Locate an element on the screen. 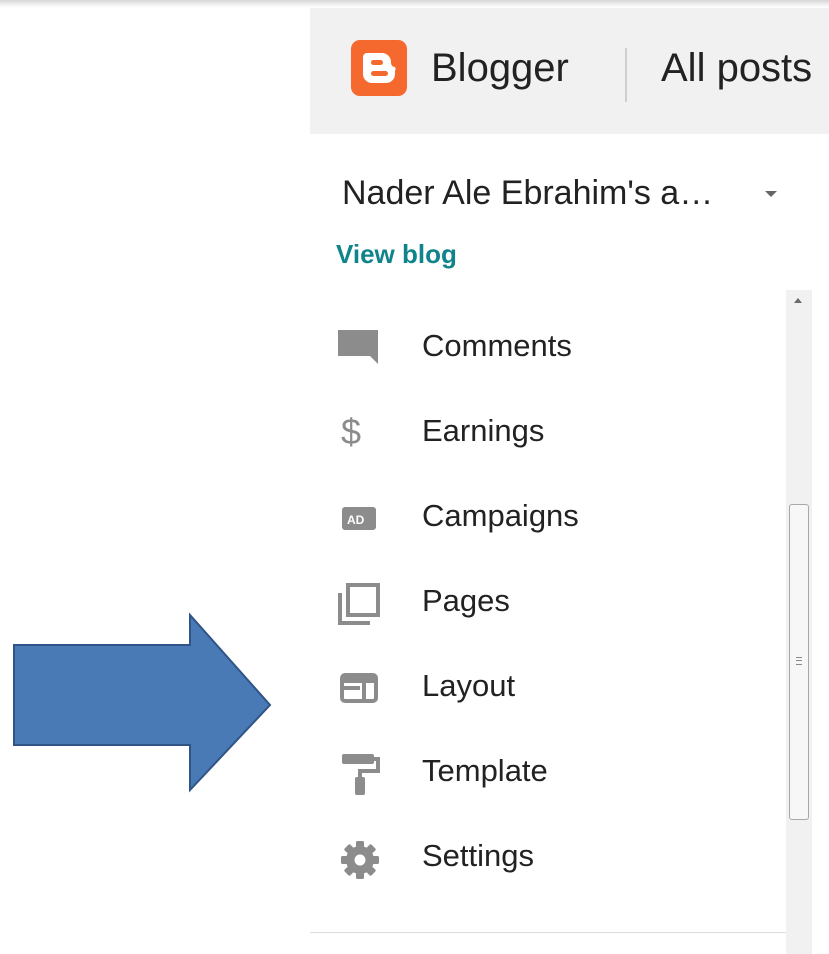  sidebar-item-label: Template is located at coordinates (485, 770).